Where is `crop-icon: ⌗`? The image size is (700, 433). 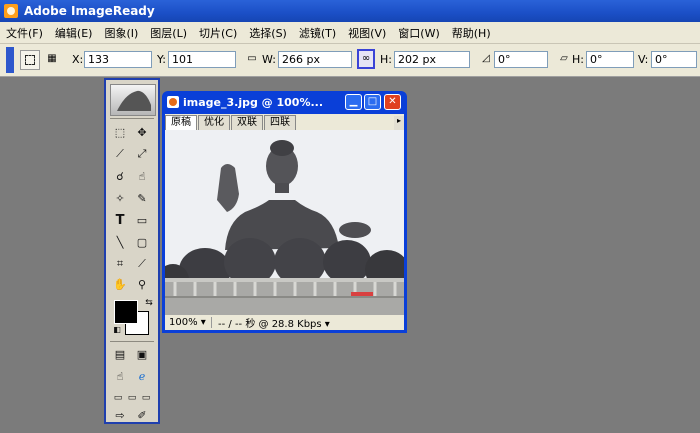
crop-icon: ⌗ is located at coordinates (120, 264).